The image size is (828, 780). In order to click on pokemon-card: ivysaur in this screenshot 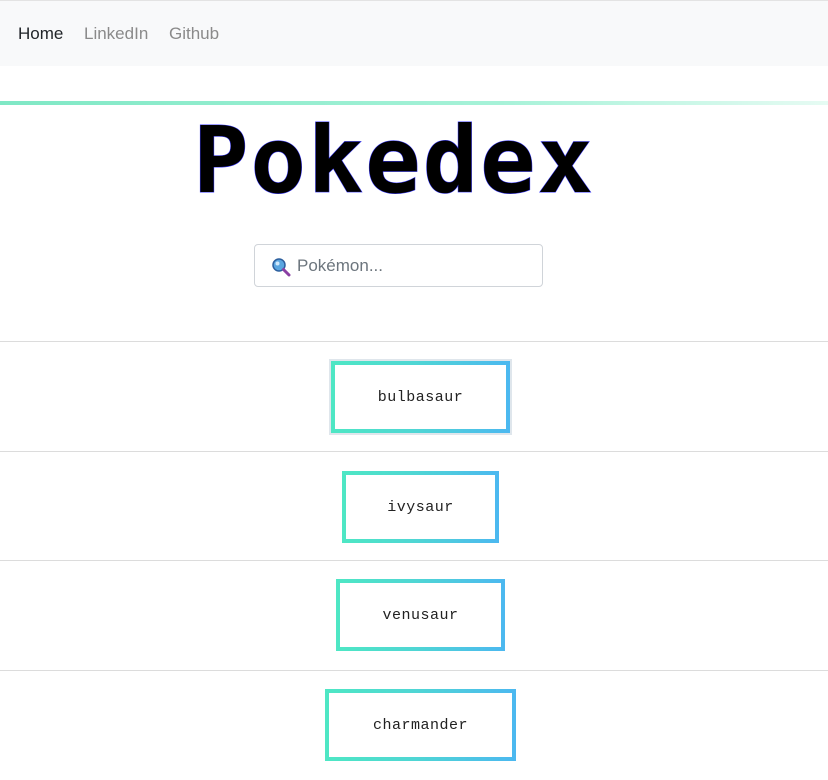, I will do `click(420, 507)`.